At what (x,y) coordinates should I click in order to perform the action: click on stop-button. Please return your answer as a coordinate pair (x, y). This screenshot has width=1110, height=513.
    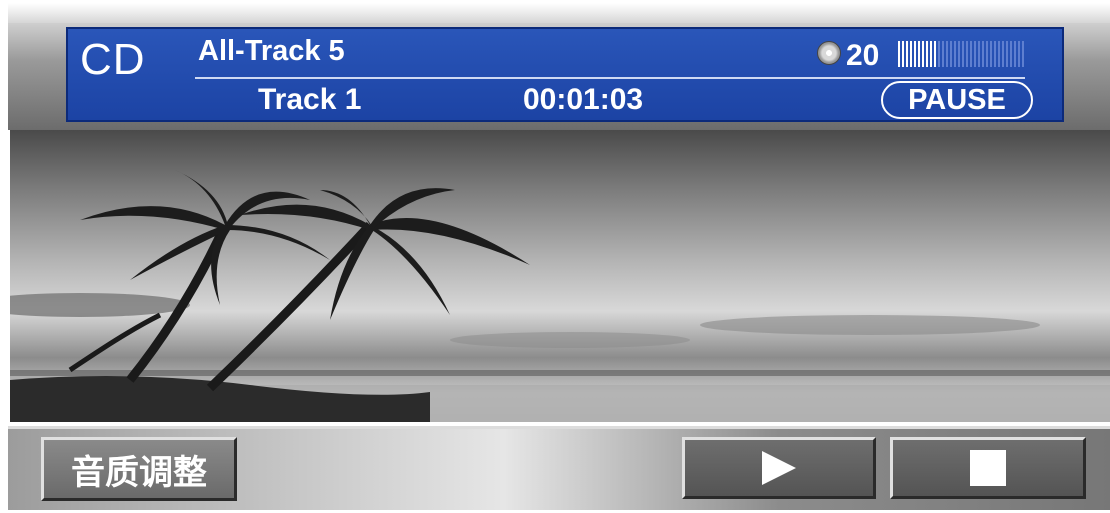
    Looking at the image, I should click on (988, 468).